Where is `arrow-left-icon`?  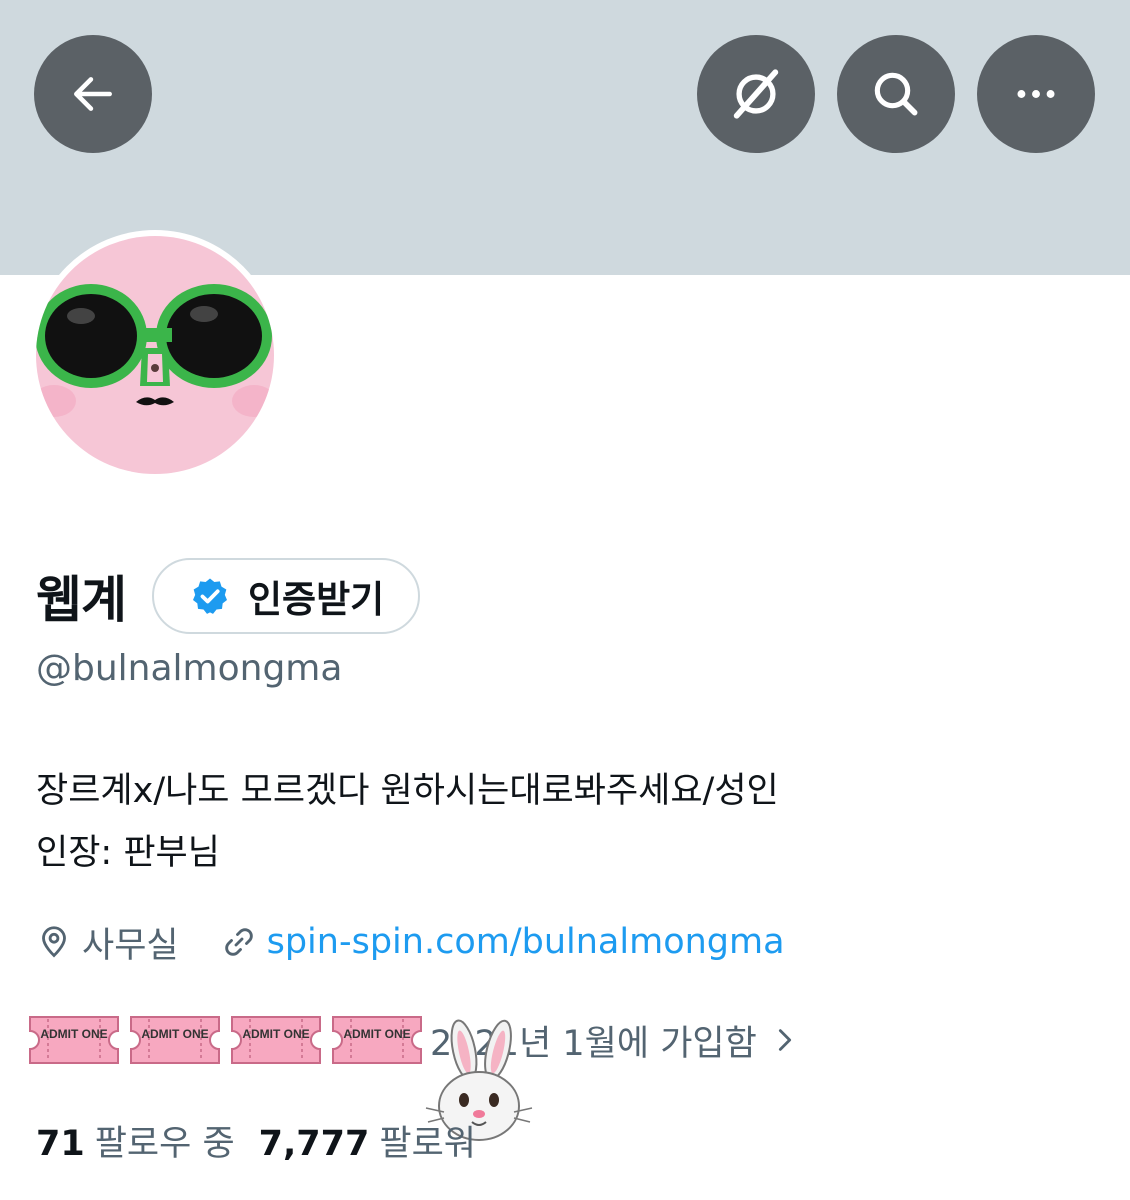 arrow-left-icon is located at coordinates (93, 94).